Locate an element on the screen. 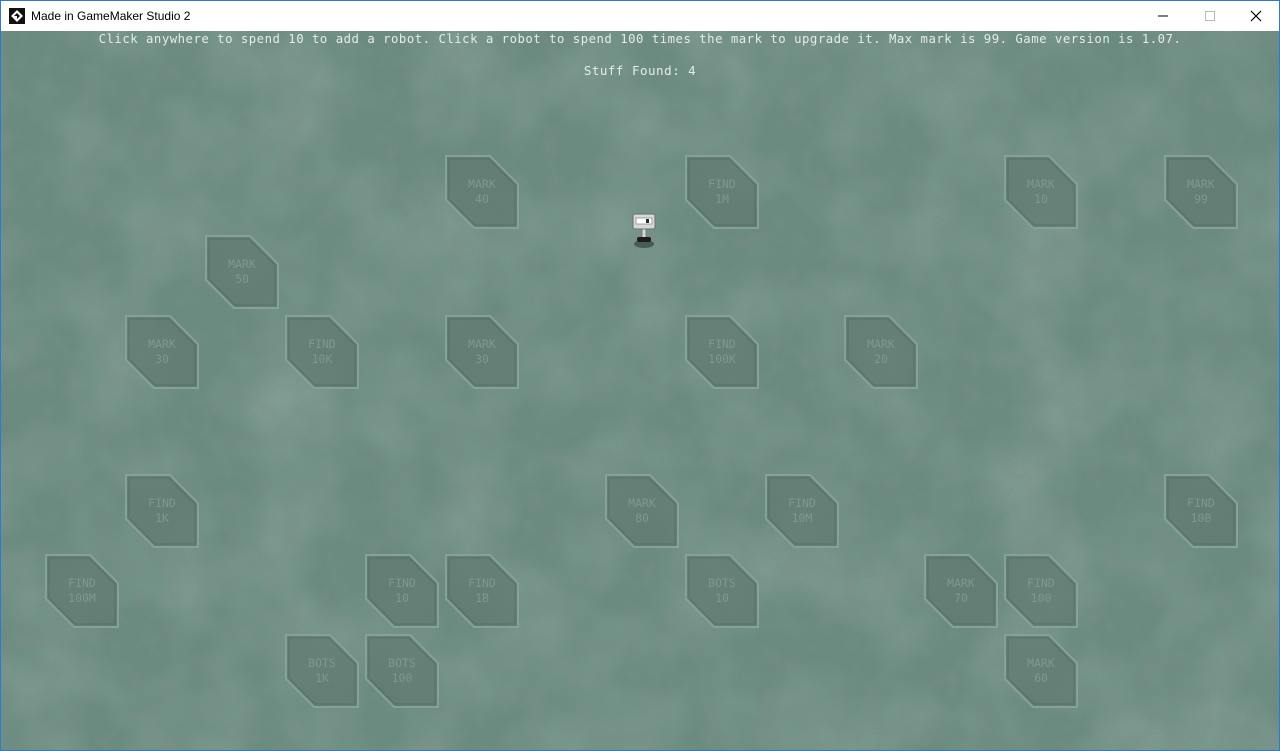  tile-label: FIND 1M is located at coordinates (722, 192).